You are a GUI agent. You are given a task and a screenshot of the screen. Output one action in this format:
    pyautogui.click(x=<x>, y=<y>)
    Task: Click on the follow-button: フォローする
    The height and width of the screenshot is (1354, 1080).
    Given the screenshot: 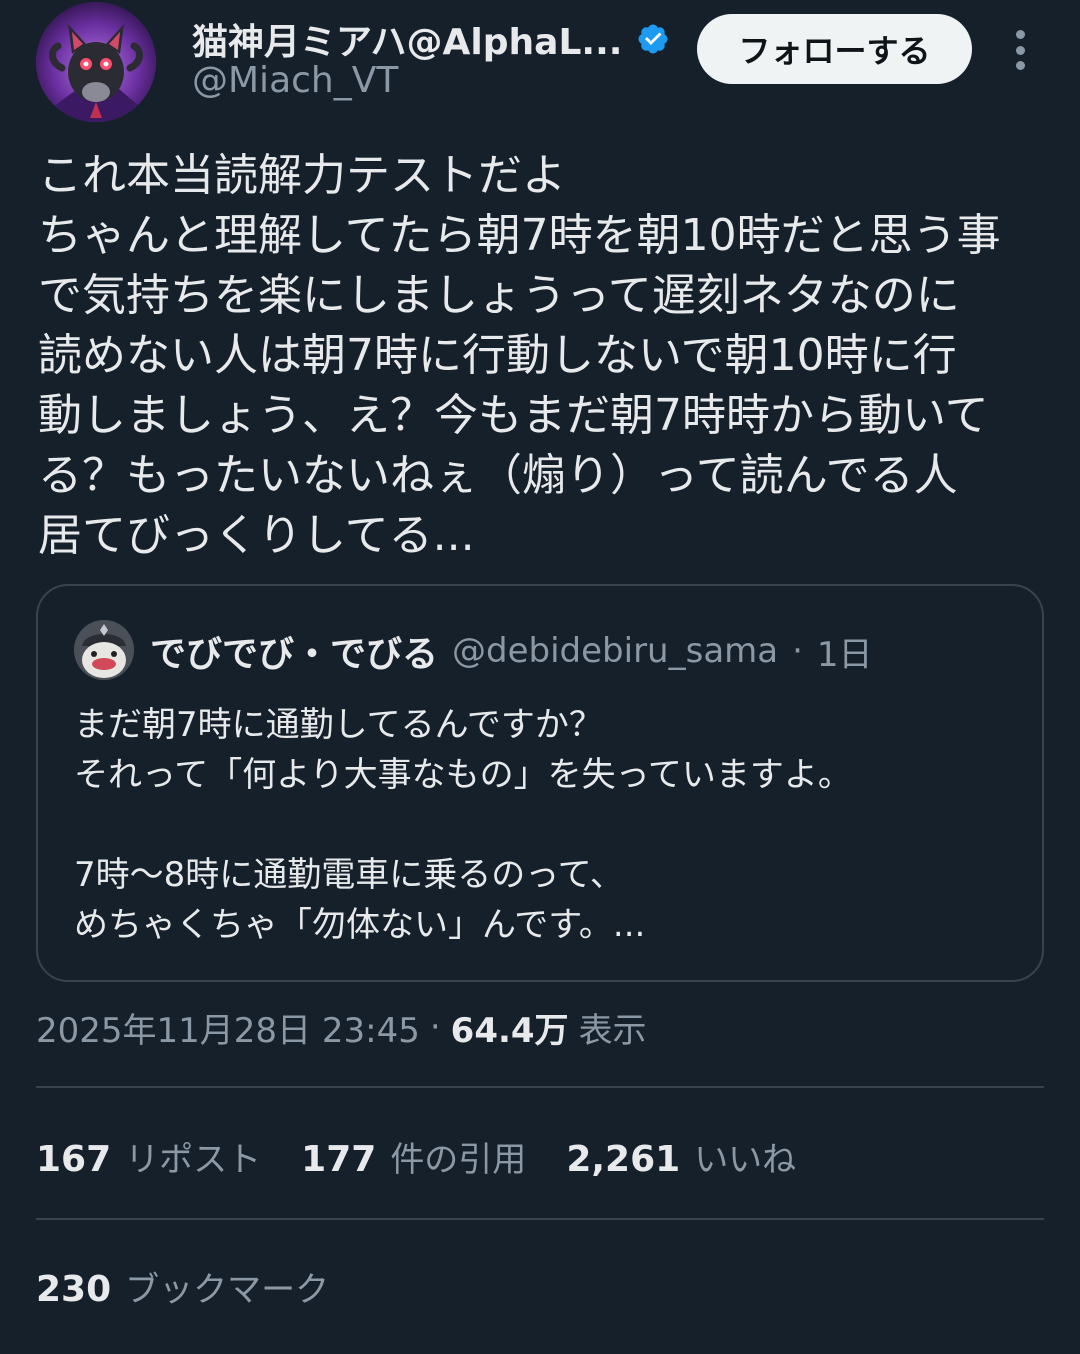 What is the action you would take?
    pyautogui.click(x=834, y=49)
    